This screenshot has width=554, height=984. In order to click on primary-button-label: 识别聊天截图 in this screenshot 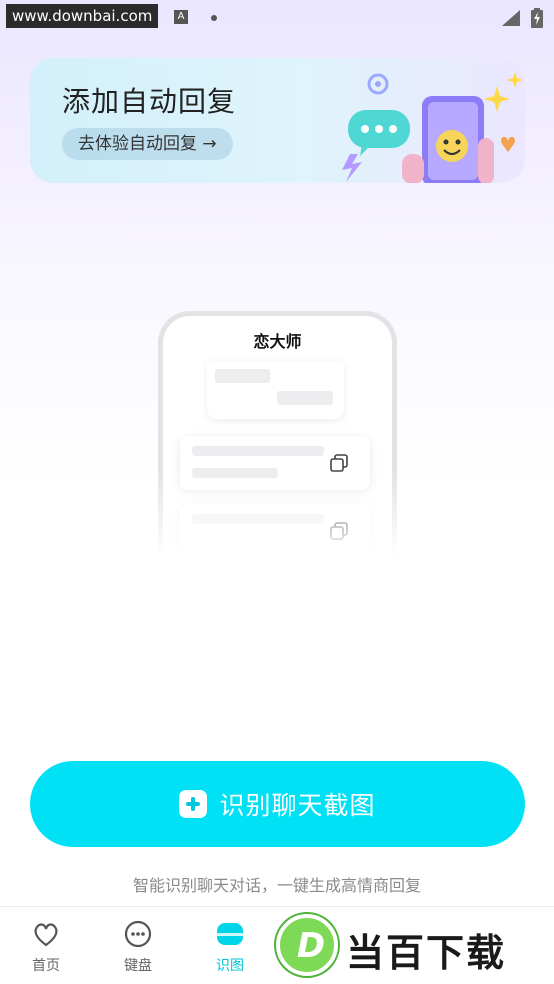, I will do `click(297, 805)`.